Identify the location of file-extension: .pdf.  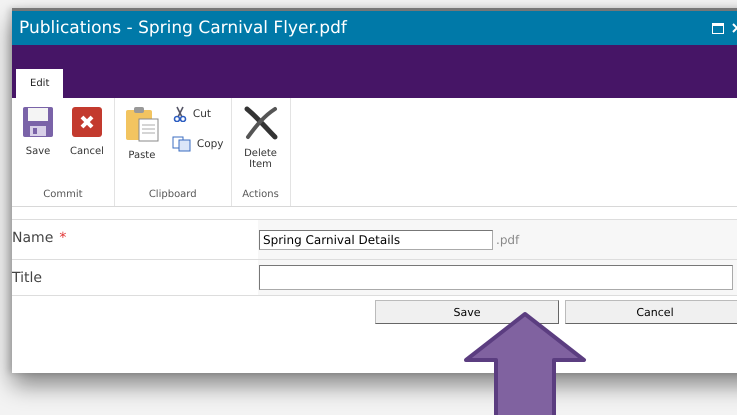
(508, 239).